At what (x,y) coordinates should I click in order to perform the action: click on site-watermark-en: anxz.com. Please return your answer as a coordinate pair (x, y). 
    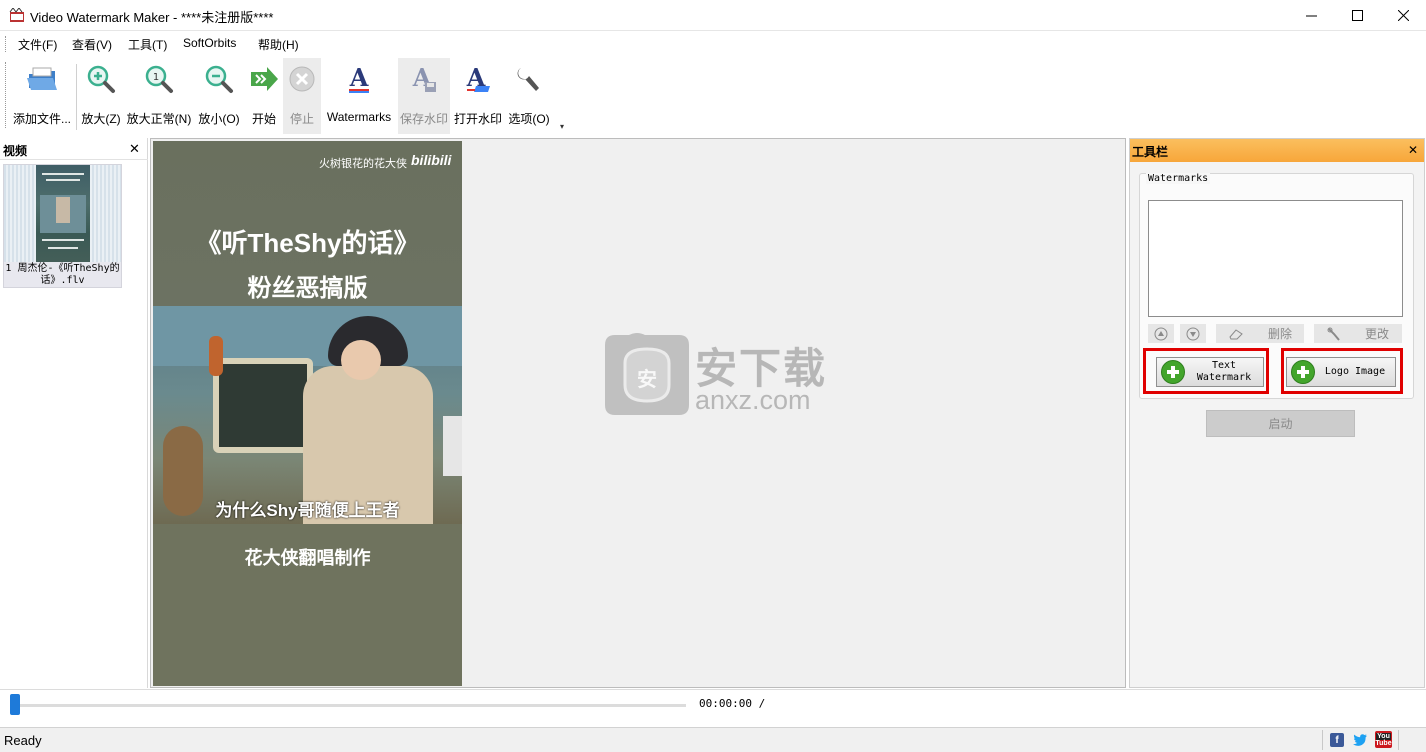
    Looking at the image, I should click on (753, 400).